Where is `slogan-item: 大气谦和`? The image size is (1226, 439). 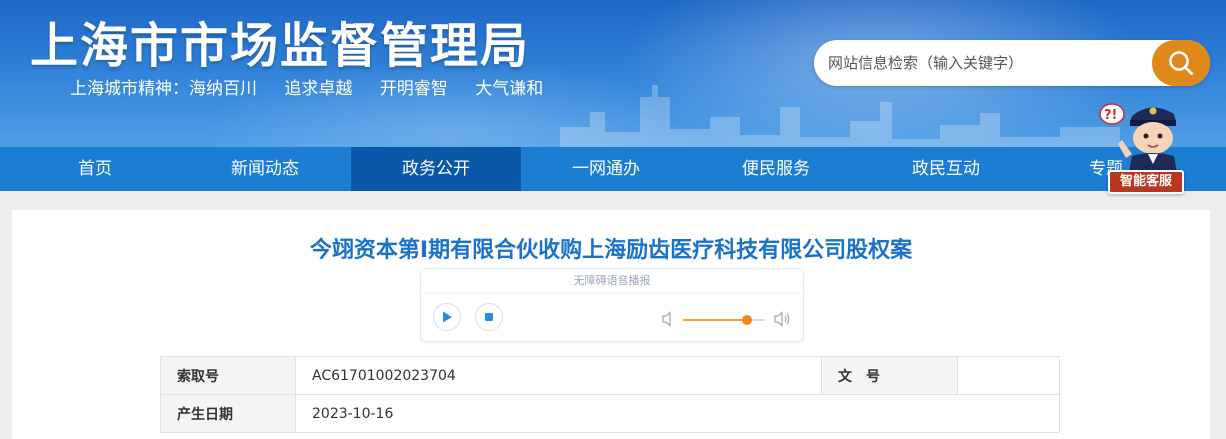 slogan-item: 大气谦和 is located at coordinates (509, 89).